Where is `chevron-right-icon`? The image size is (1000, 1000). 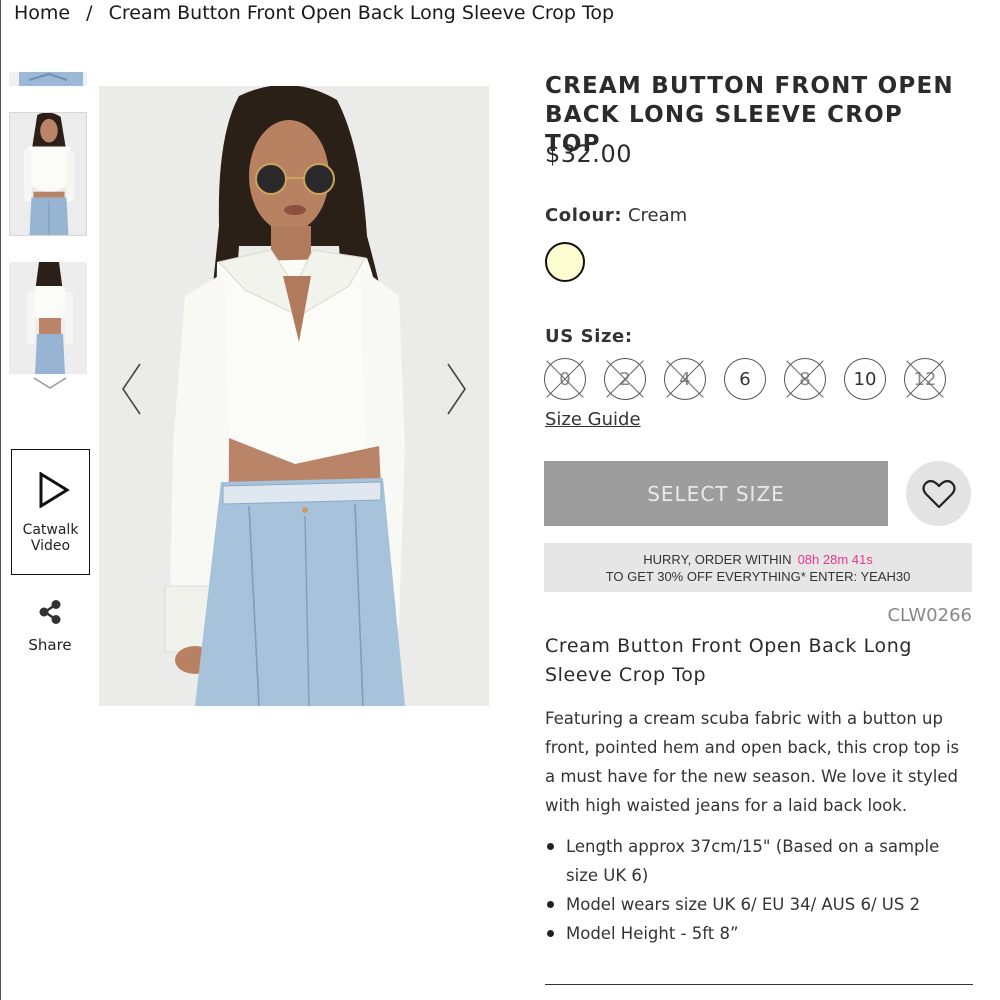 chevron-right-icon is located at coordinates (456, 389).